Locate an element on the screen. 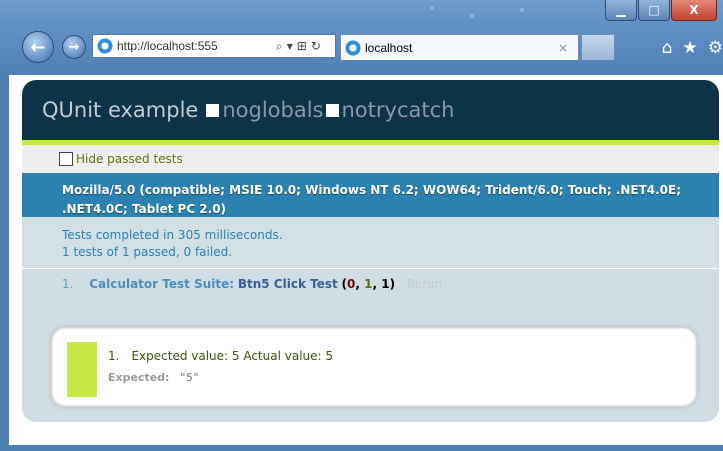  noglobals-label: noglobals is located at coordinates (272, 110).